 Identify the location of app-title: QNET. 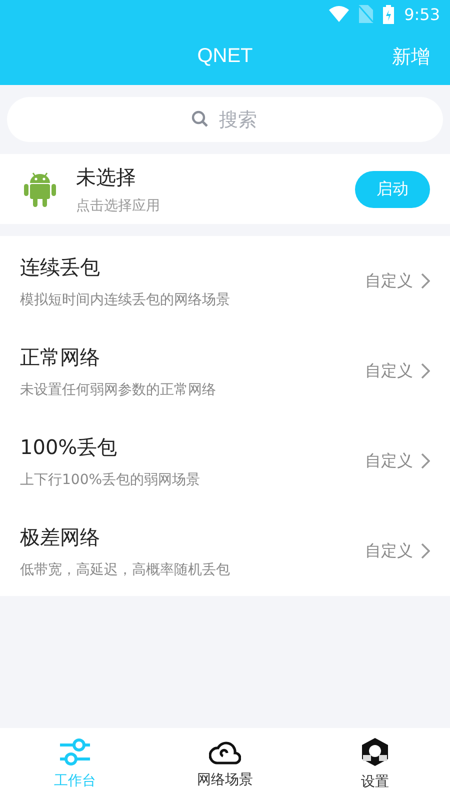
(225, 56).